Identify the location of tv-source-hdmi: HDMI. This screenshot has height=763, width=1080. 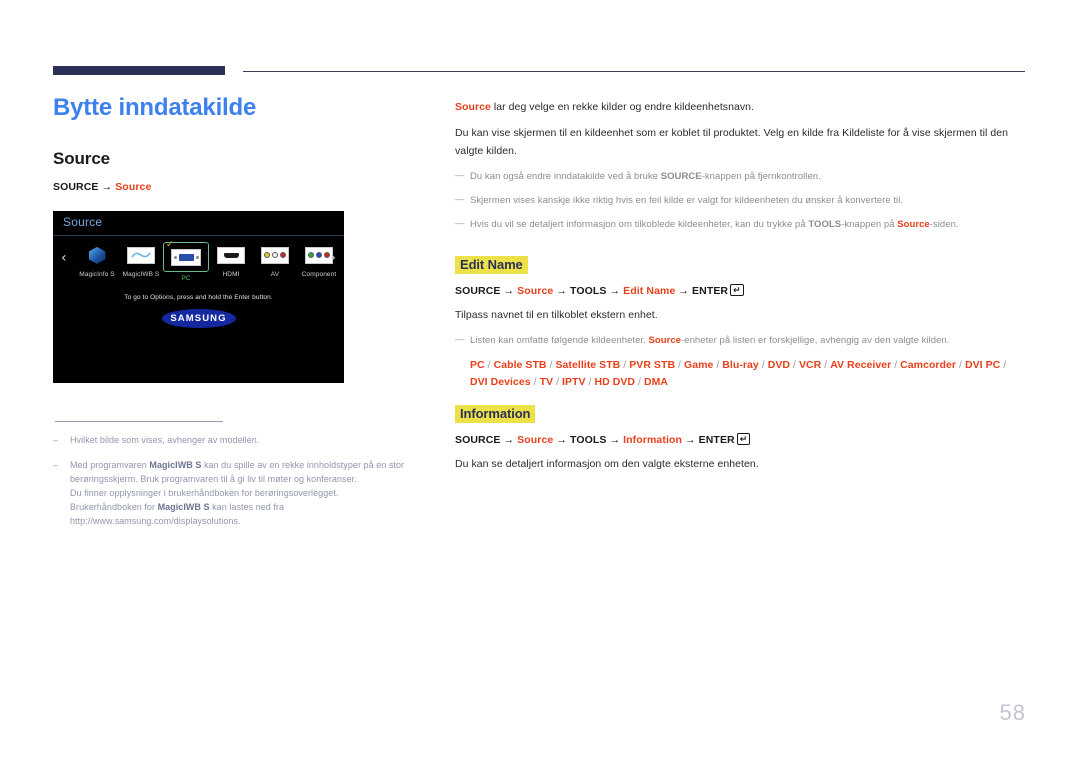
(231, 262).